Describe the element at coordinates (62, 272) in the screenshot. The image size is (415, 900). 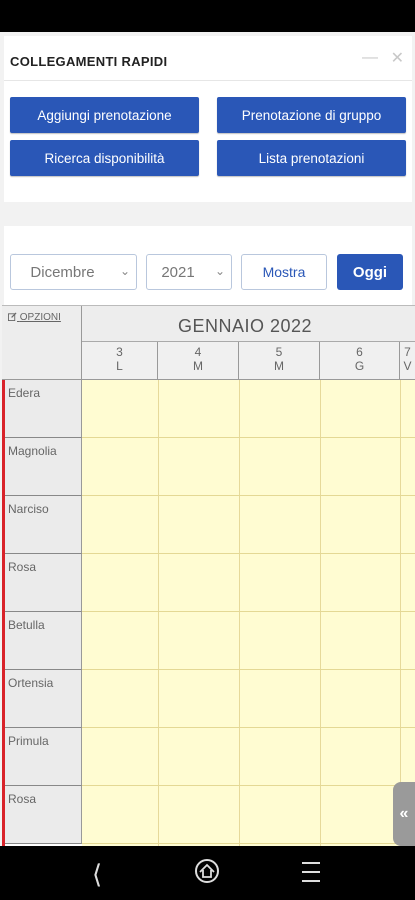
I see `month-select-value: Dicembre` at that location.